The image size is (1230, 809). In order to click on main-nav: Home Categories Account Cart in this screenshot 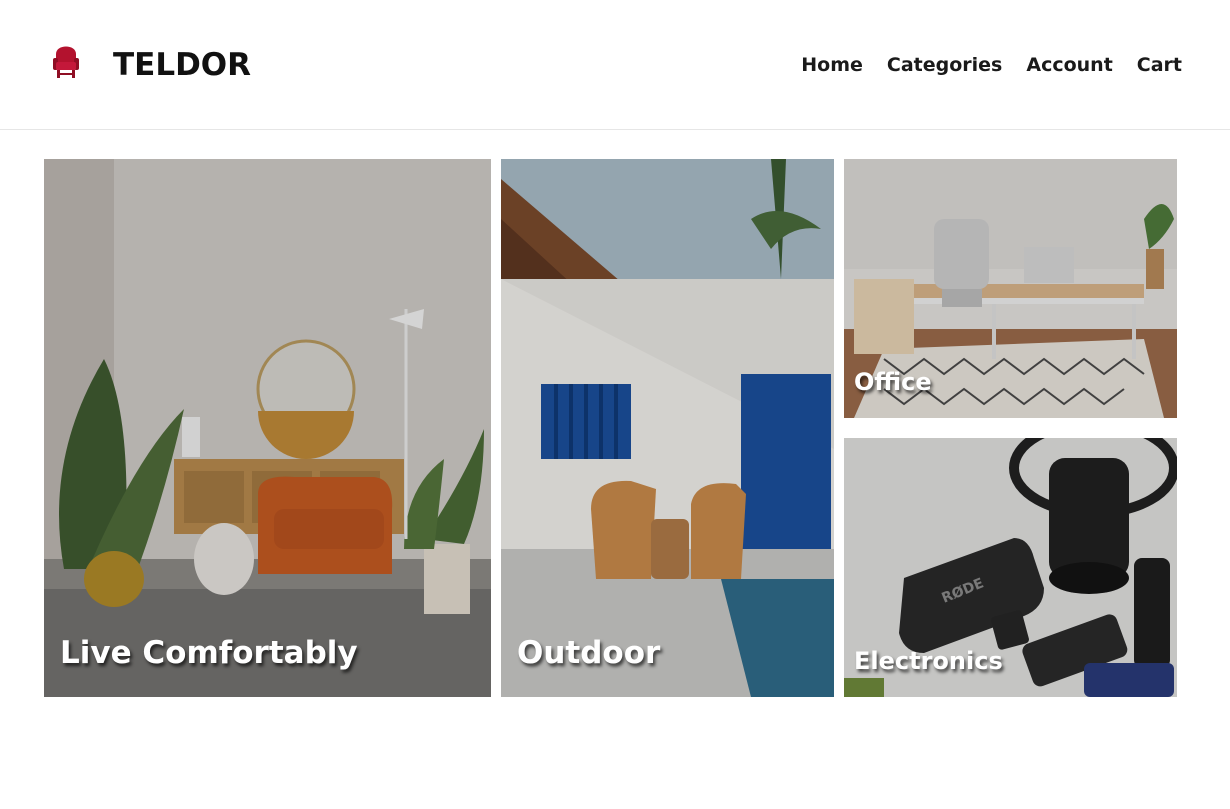, I will do `click(979, 65)`.